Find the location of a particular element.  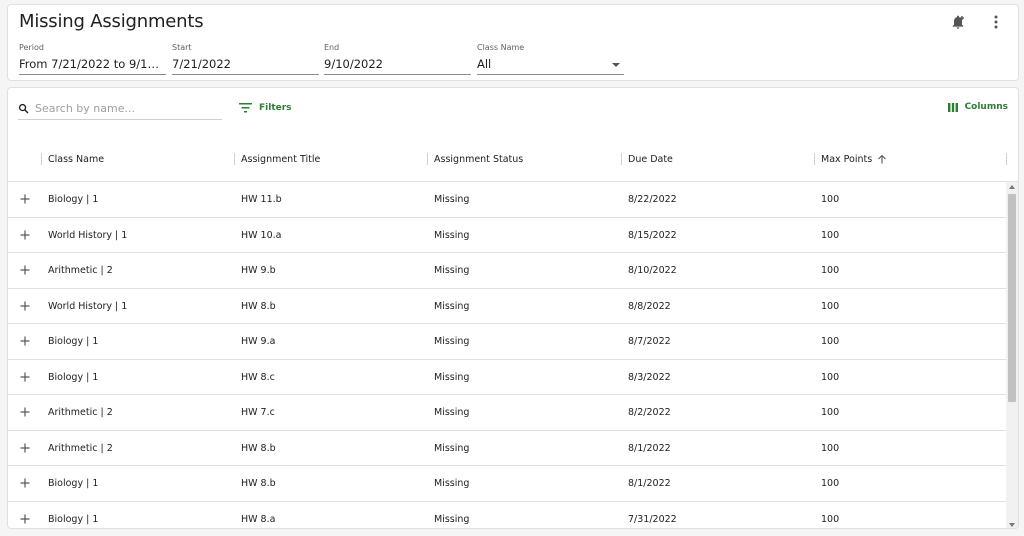

table-row: Arithmetic | 2 HW 7.c Missing 8/2/2022 100 is located at coordinates (507, 413).